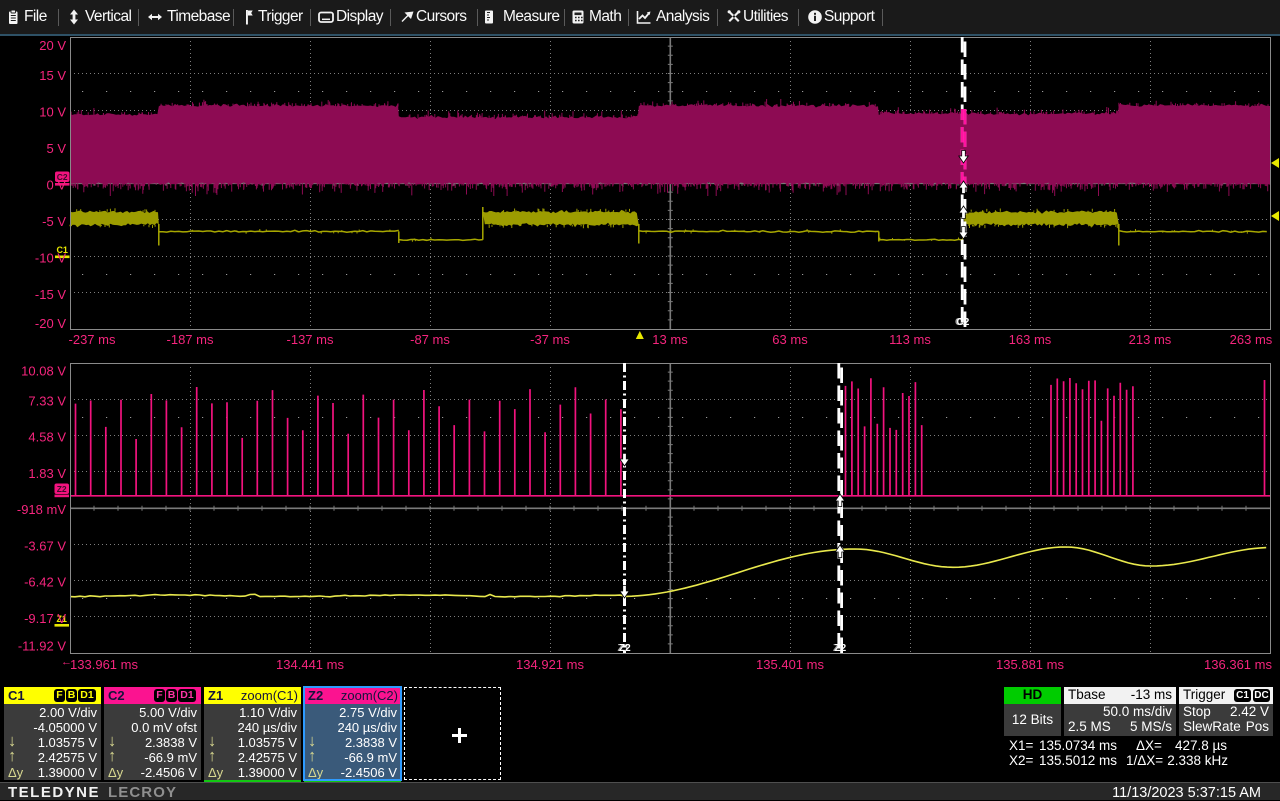 Image resolution: width=1280 pixels, height=801 pixels. What do you see at coordinates (45, 582) in the screenshot?
I see `svg-text: -6.42 V` at bounding box center [45, 582].